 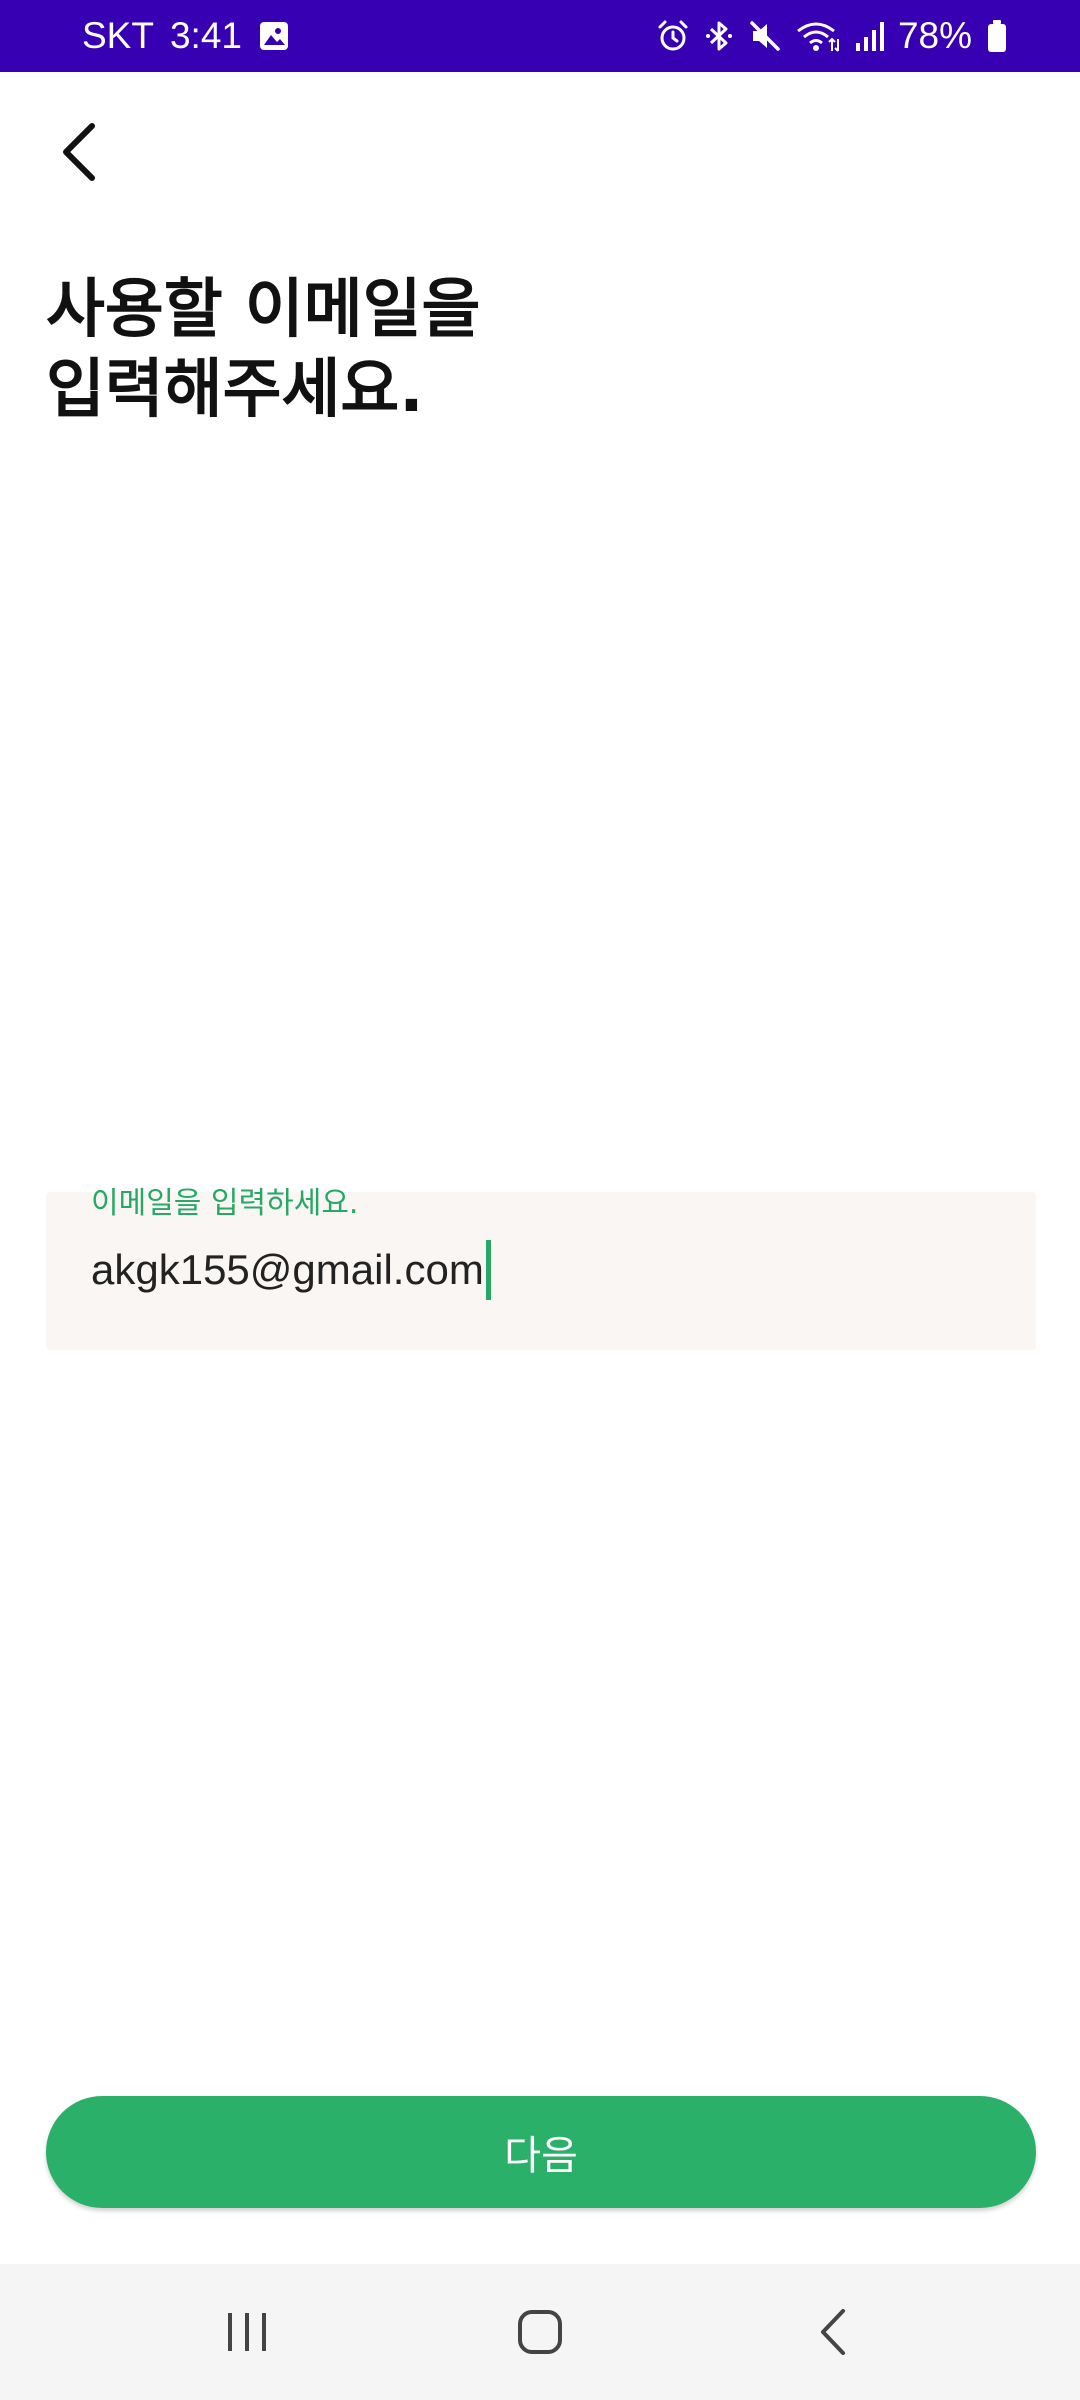 I want to click on email-input: akgk155@gmail.com, so click(x=291, y=1270).